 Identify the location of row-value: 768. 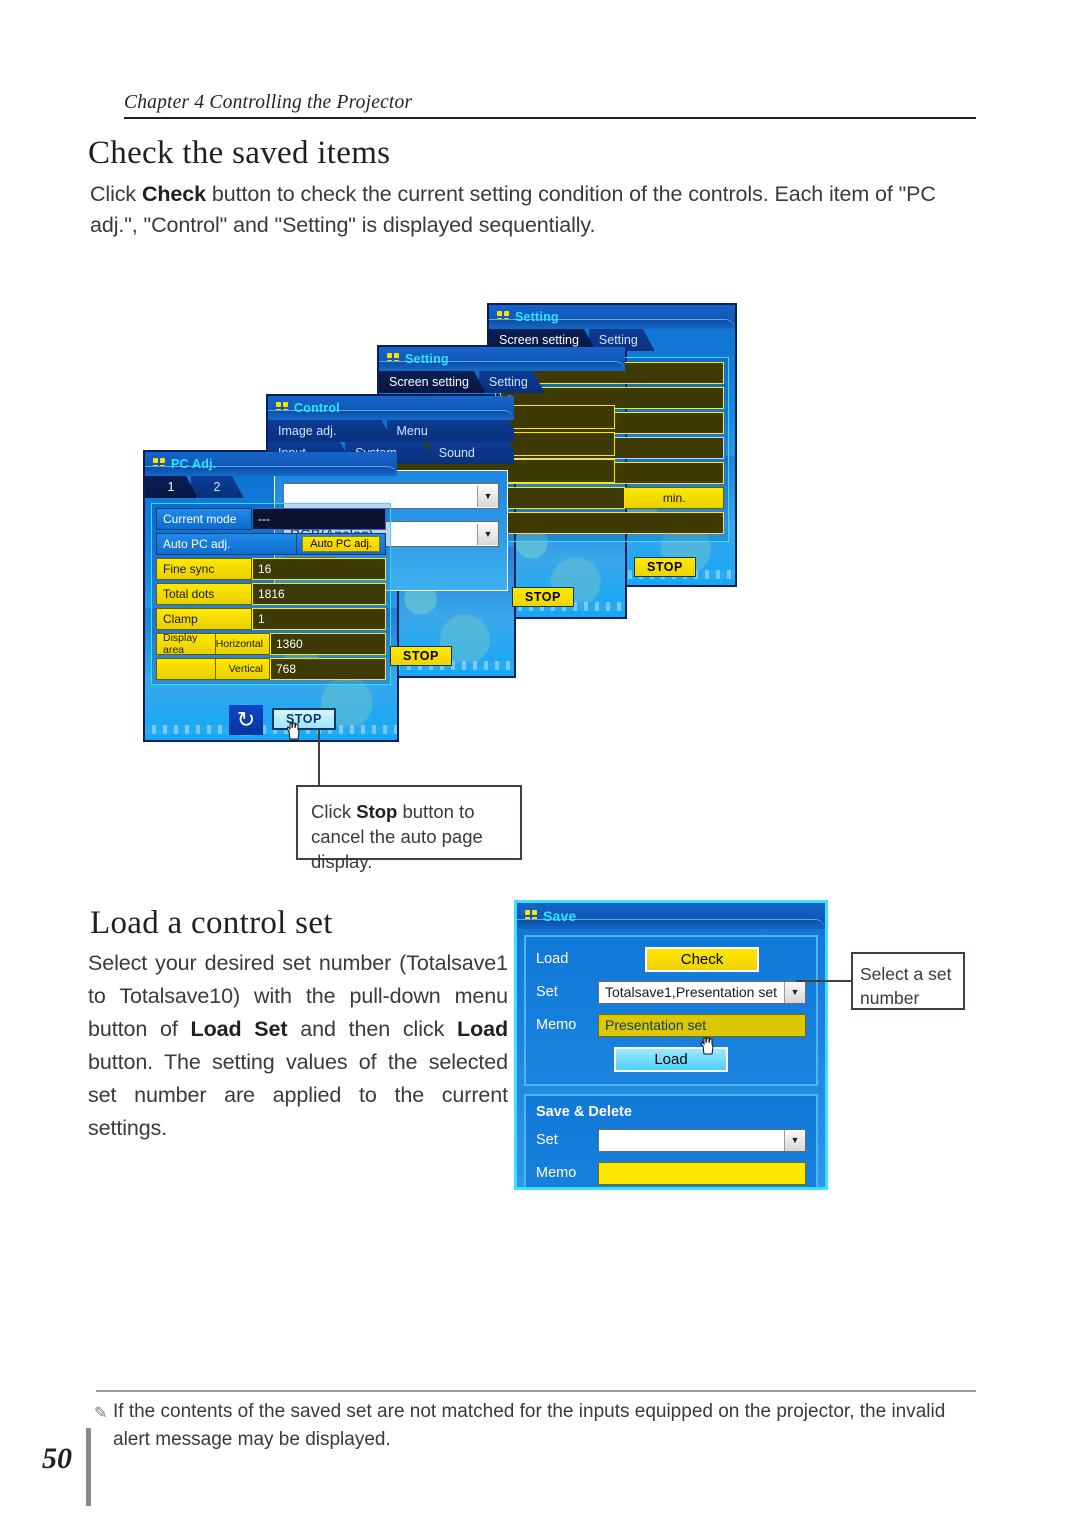
(328, 669).